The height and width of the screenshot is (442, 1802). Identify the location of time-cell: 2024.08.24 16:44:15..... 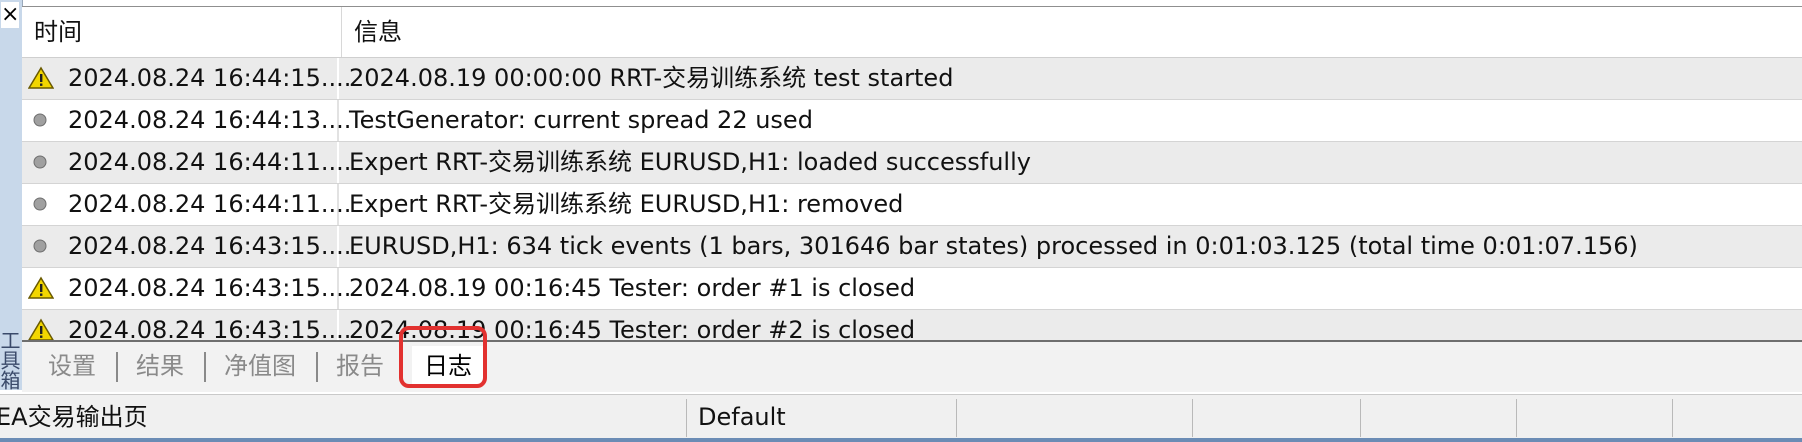
(186, 78).